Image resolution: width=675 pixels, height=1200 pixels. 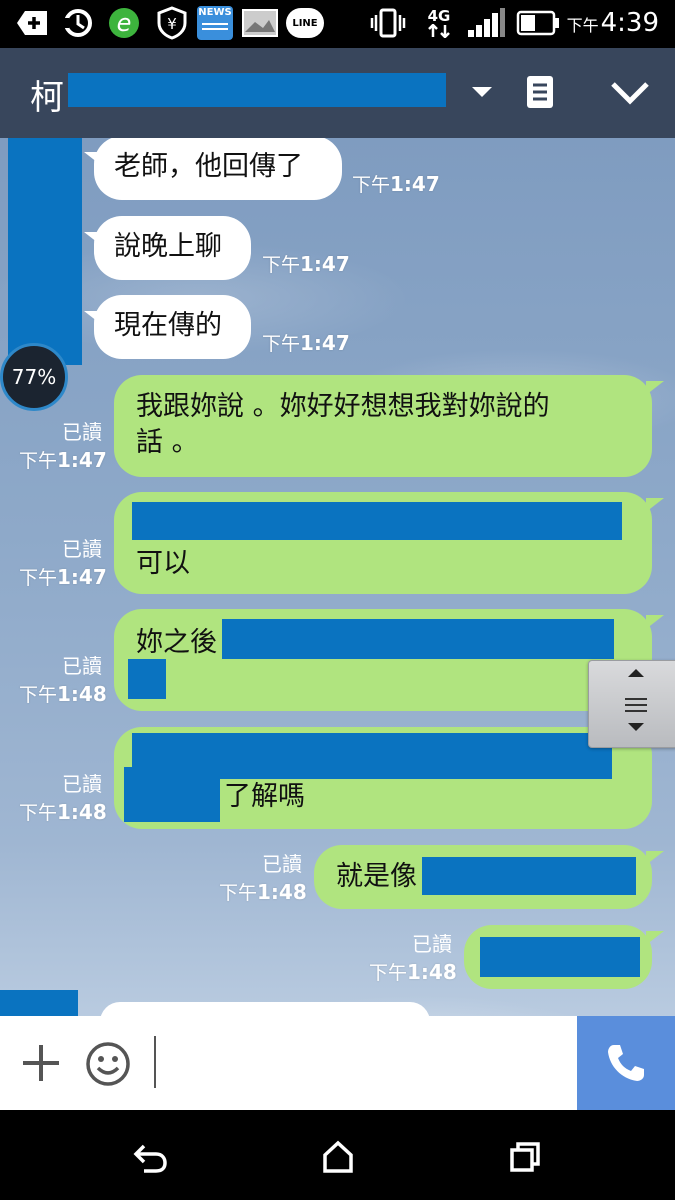 What do you see at coordinates (612, 23) in the screenshot?
I see `status-time: 下午4:39` at bounding box center [612, 23].